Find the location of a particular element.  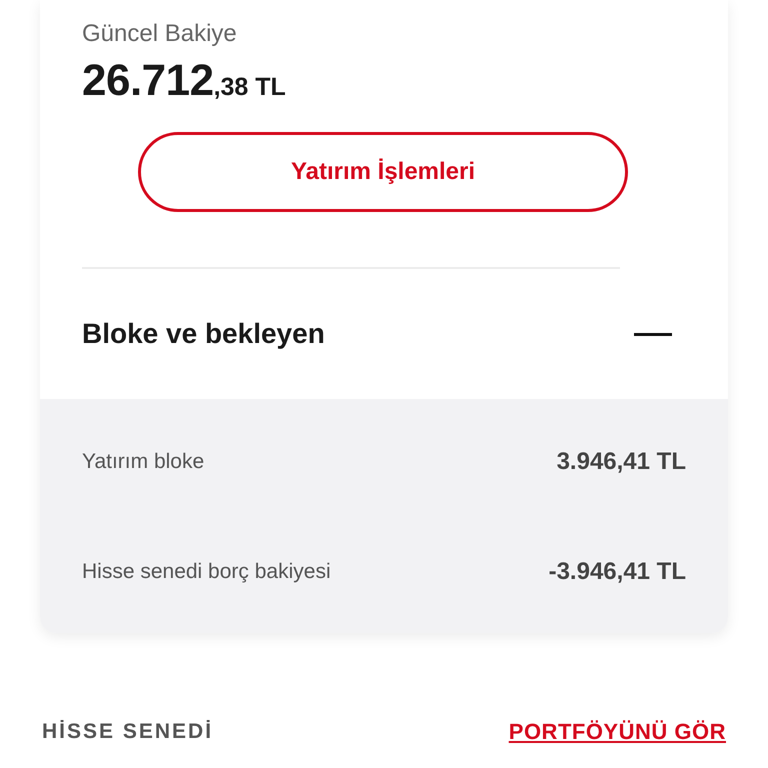

balance-integer: 26.712 is located at coordinates (148, 81).